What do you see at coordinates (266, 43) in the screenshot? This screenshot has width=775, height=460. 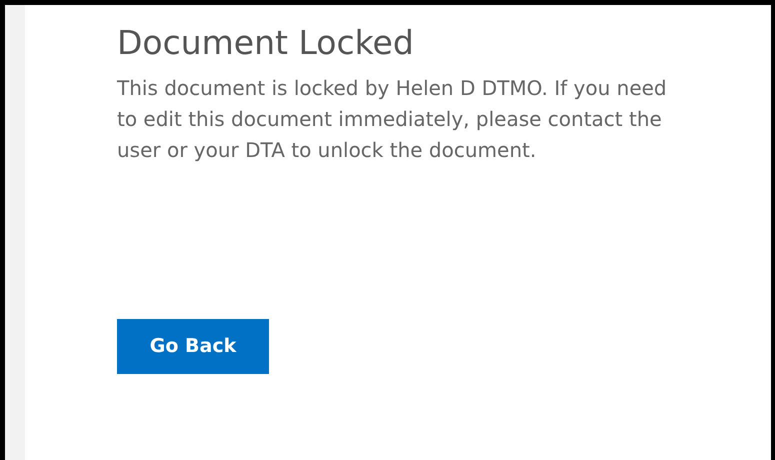 I see `page-title: Document Locked` at bounding box center [266, 43].